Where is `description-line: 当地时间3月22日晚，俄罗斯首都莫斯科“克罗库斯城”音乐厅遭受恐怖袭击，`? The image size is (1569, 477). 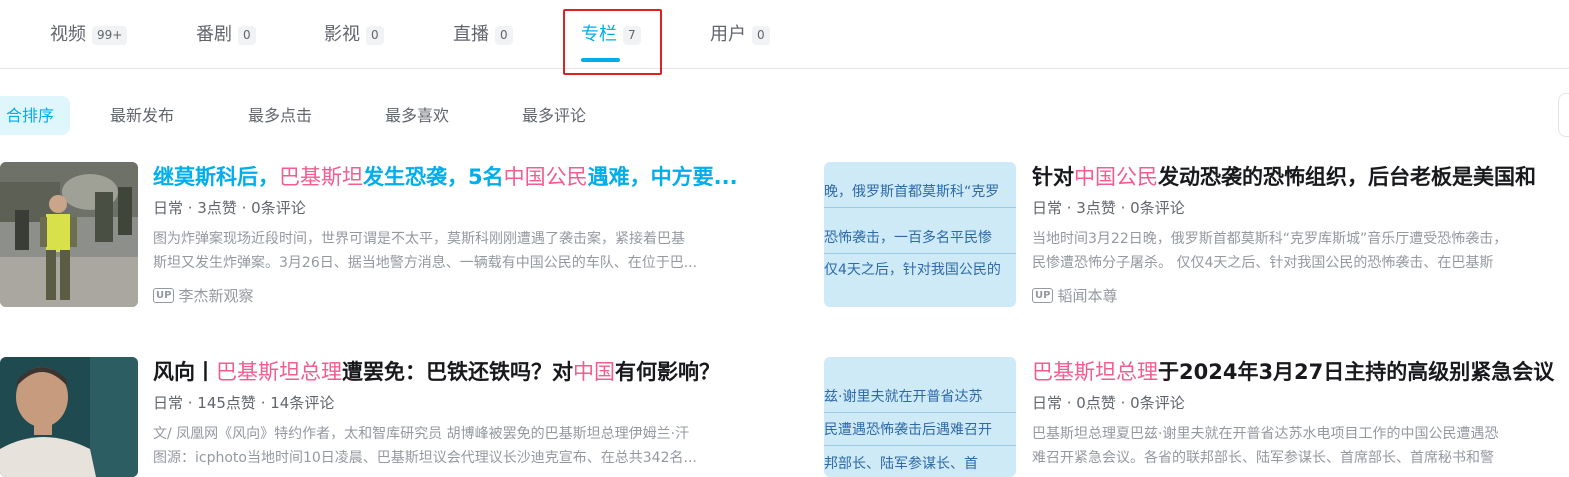
description-line: 当地时间3月22日晚，俄罗斯首都莫斯科“克罗库斯城”音乐厅遭受恐怖袭击， is located at coordinates (1270, 239).